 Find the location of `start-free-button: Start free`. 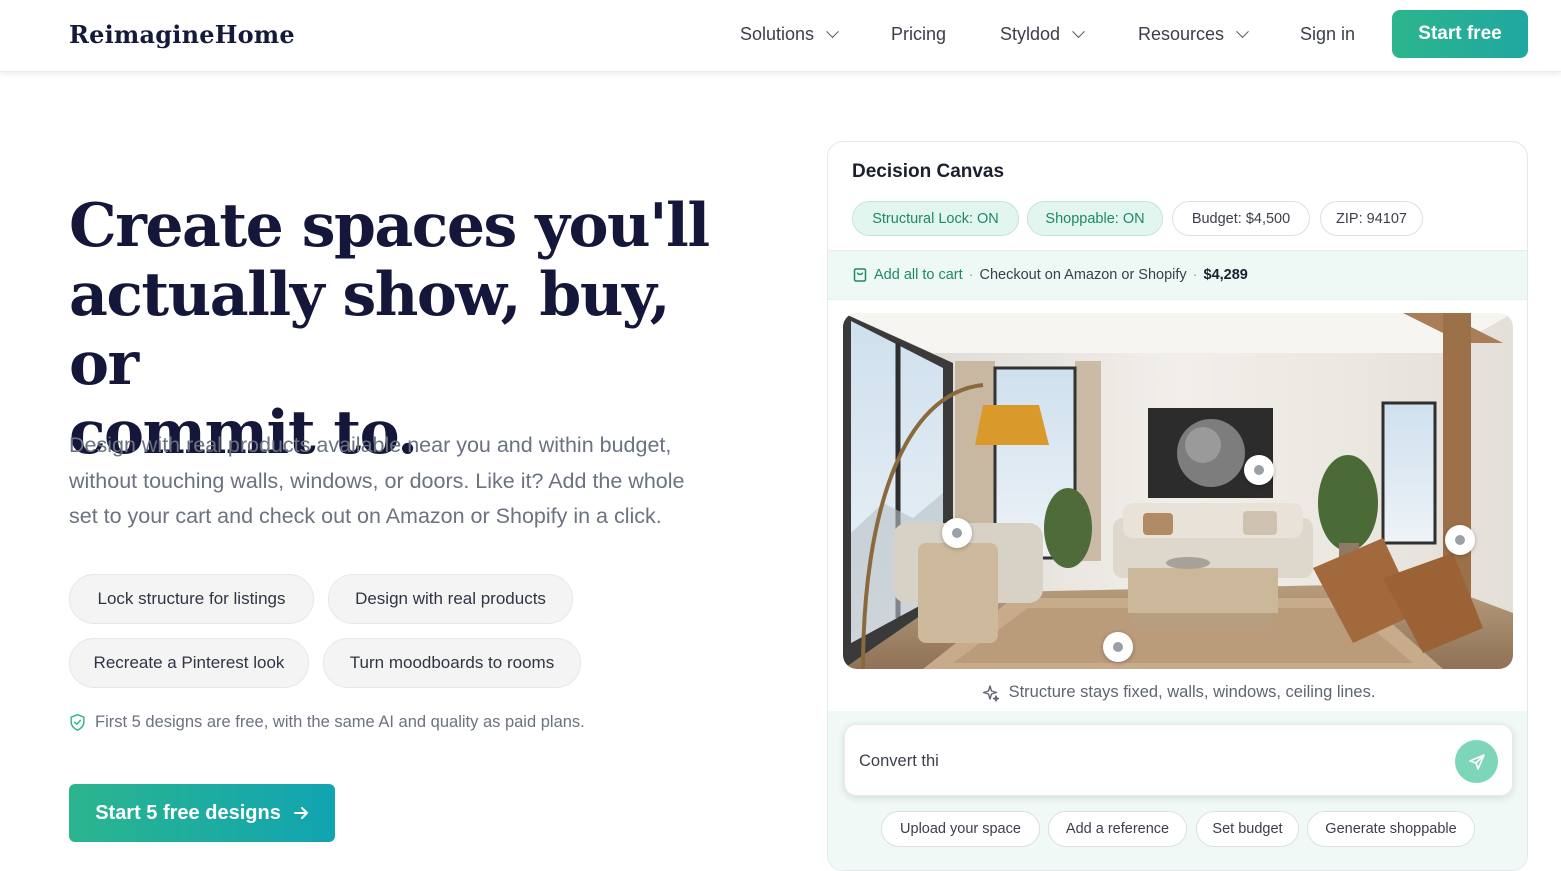

start-free-button: Start free is located at coordinates (1460, 34).